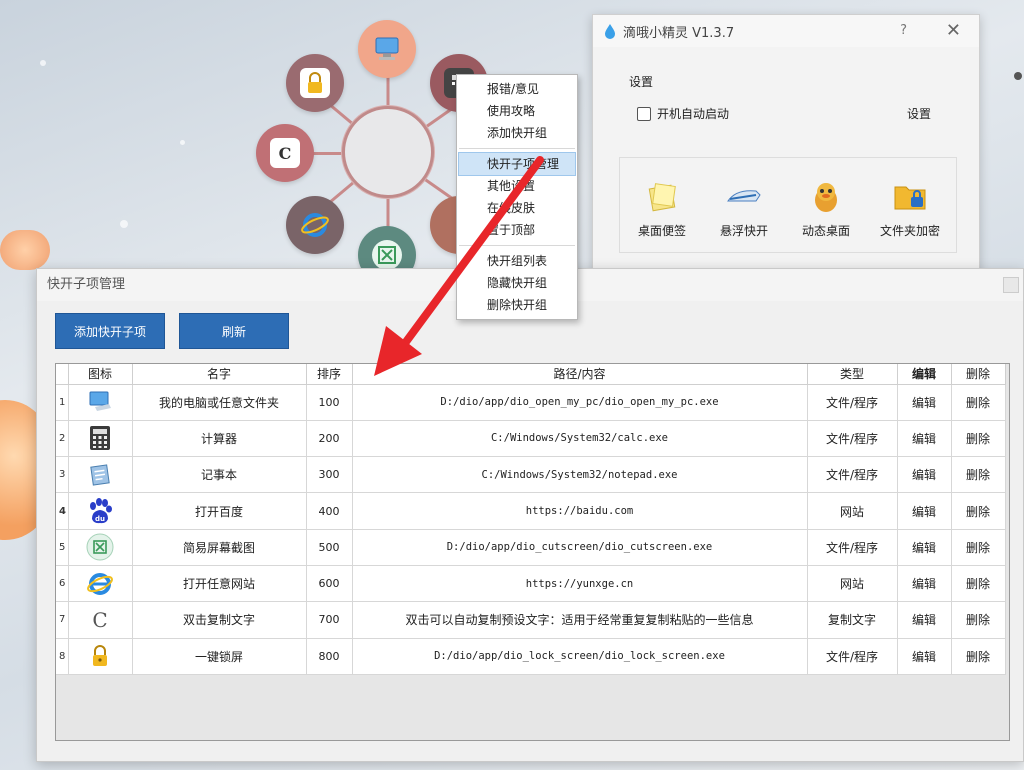 Image resolution: width=1024 pixels, height=770 pixels. I want to click on help-button: ?, so click(903, 30).